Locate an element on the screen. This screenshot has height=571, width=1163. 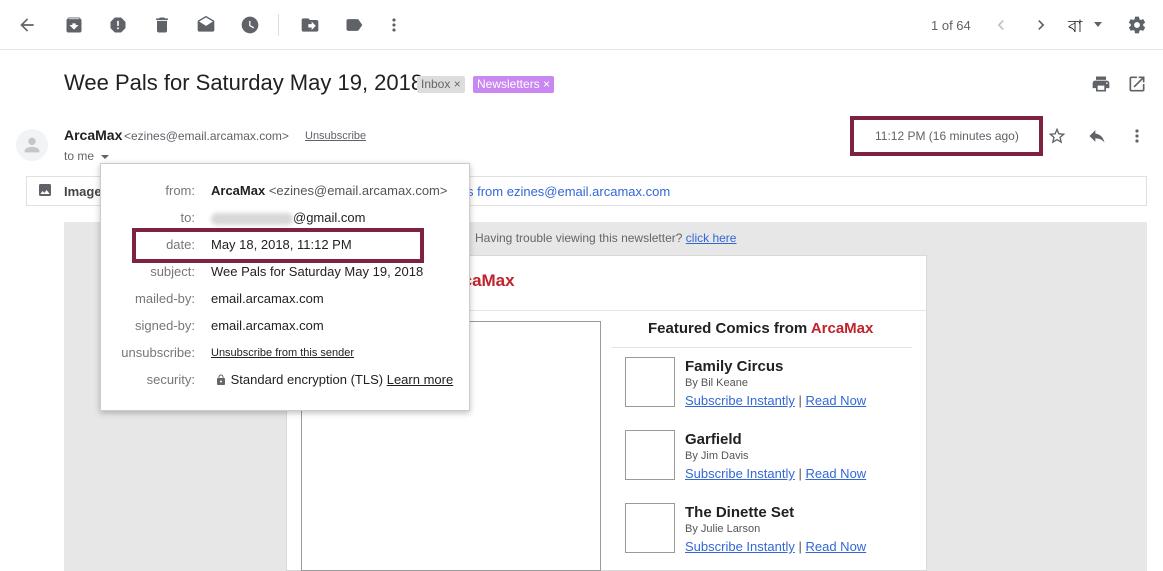
report-spam-icon is located at coordinates (118, 25).